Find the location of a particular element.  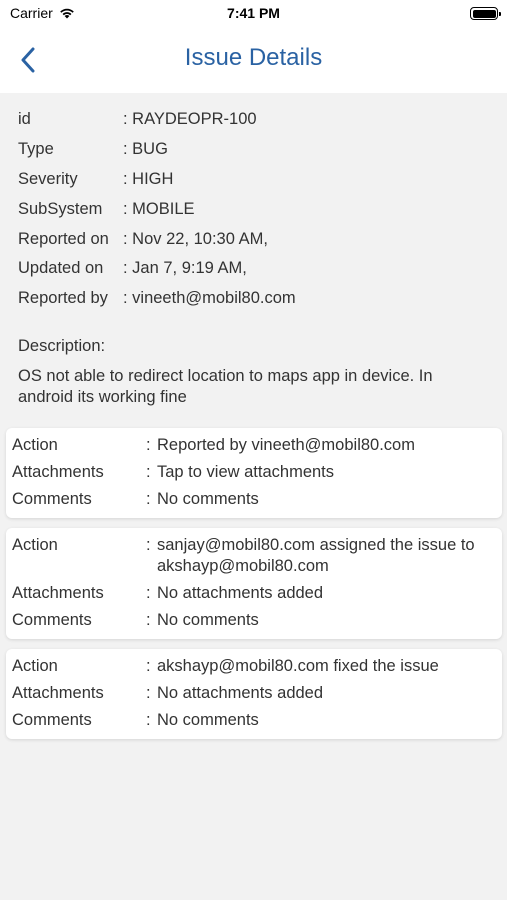

view-attachments-link: Tap to view attachments is located at coordinates (326, 472).